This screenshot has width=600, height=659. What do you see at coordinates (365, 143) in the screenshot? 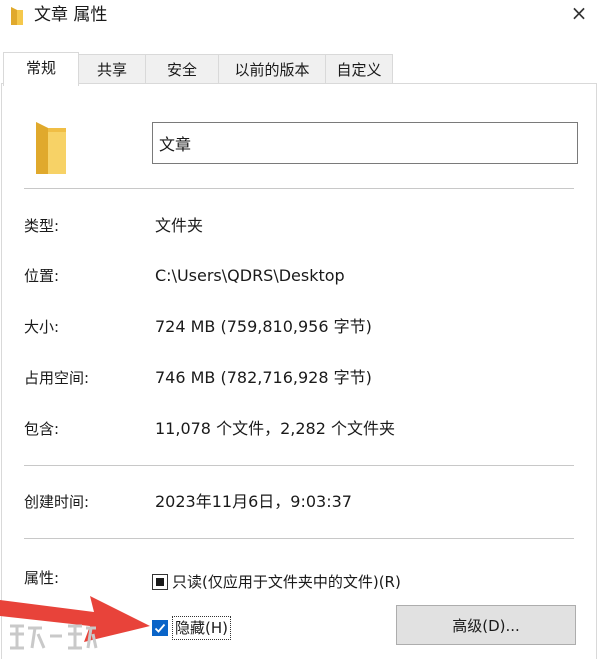
I see `folder-name-input` at bounding box center [365, 143].